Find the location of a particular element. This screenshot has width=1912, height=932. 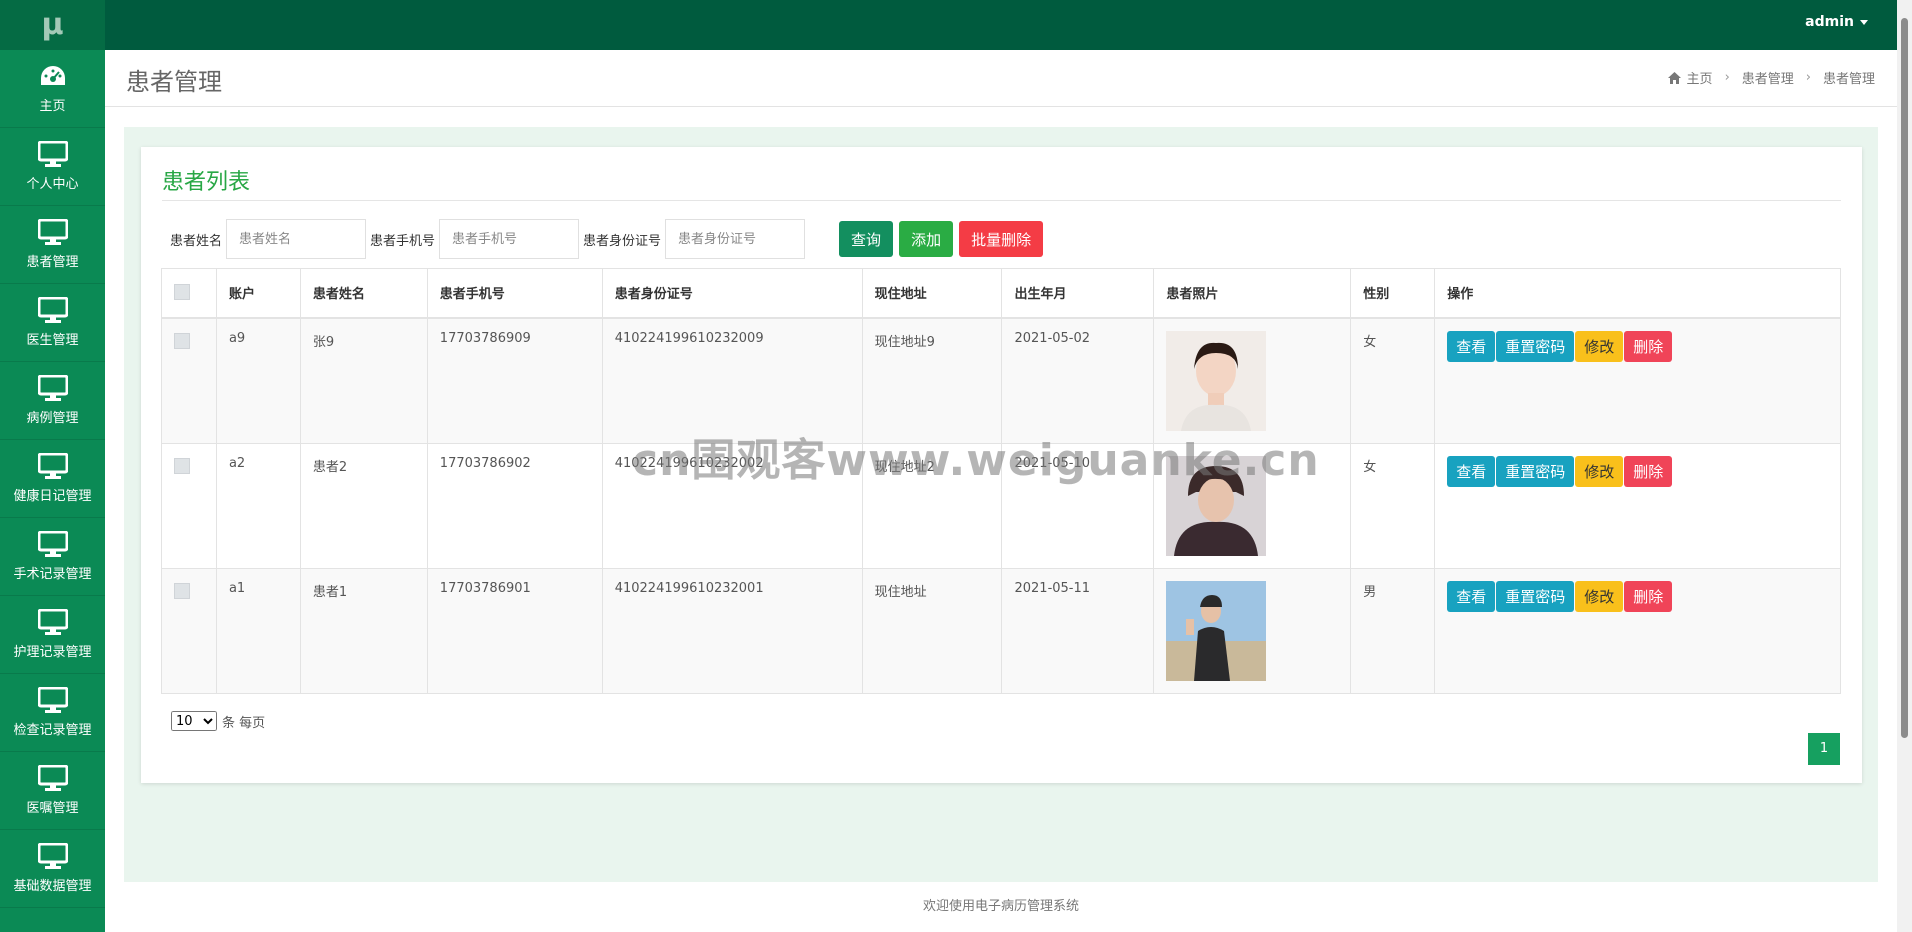

sidebar-item-1: 个人中心 is located at coordinates (52, 167).